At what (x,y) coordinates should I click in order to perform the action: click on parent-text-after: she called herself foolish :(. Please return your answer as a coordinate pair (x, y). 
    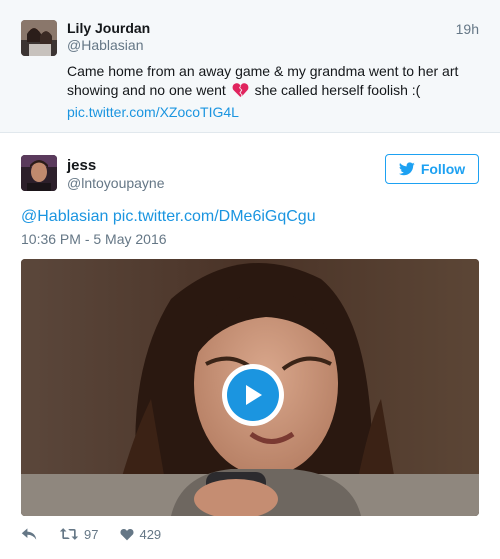
    Looking at the image, I should click on (337, 90).